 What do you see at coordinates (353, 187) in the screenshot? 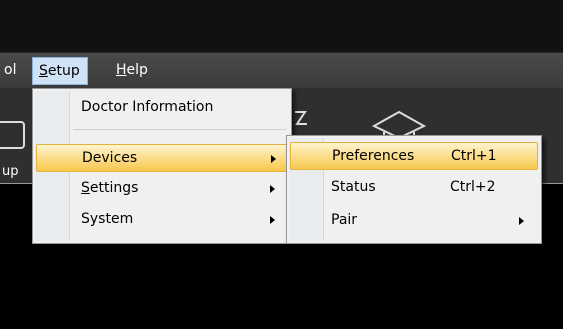
I see `menu-item-label: Status` at bounding box center [353, 187].